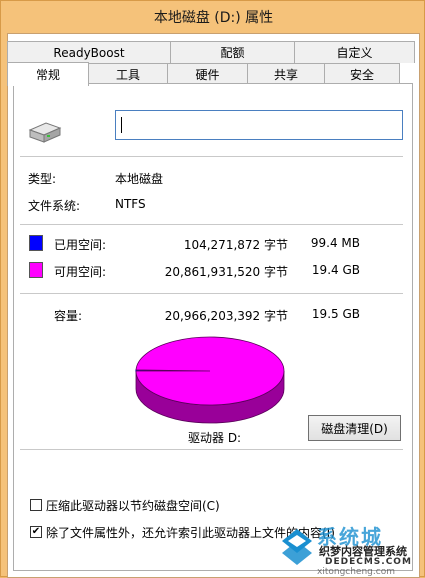 Image resolution: width=425 pixels, height=578 pixels. What do you see at coordinates (80, 245) in the screenshot?
I see `used-space-label: 已用空间:` at bounding box center [80, 245].